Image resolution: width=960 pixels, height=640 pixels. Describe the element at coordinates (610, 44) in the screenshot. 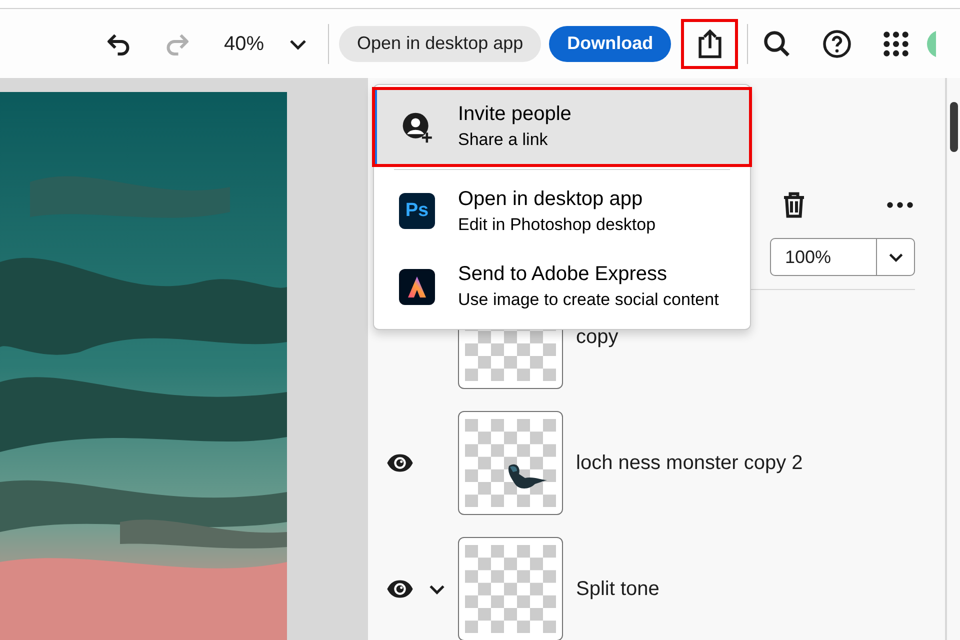

I see `download-button: Download` at that location.